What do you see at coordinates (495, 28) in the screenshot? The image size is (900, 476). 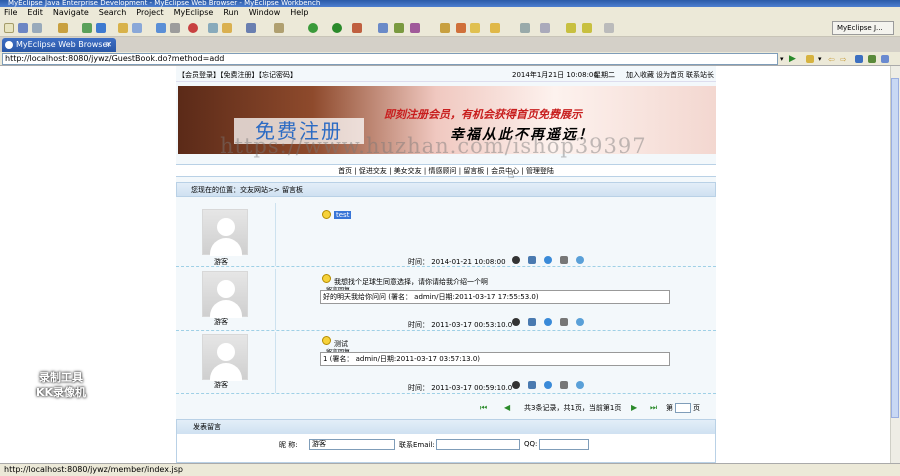 I see `open-folder-icon` at bounding box center [495, 28].